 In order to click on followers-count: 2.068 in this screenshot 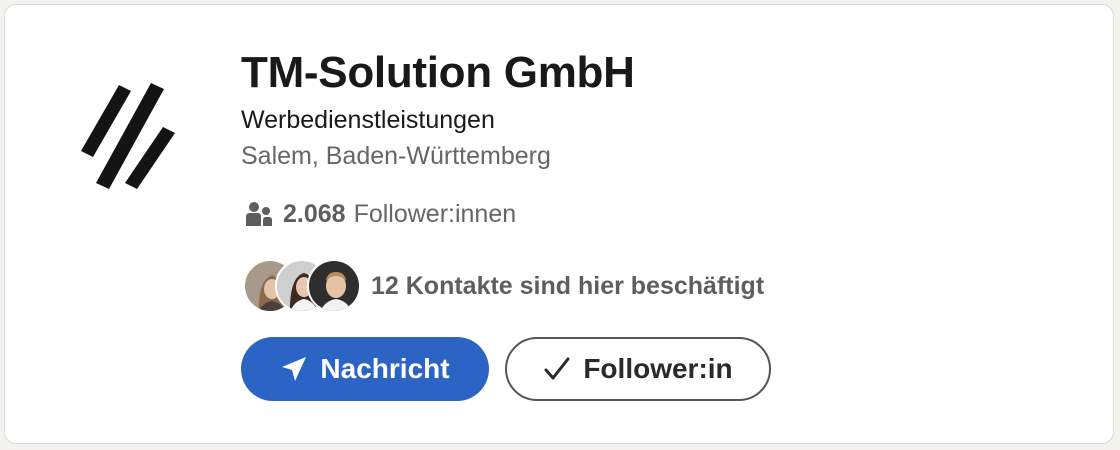, I will do `click(314, 213)`.